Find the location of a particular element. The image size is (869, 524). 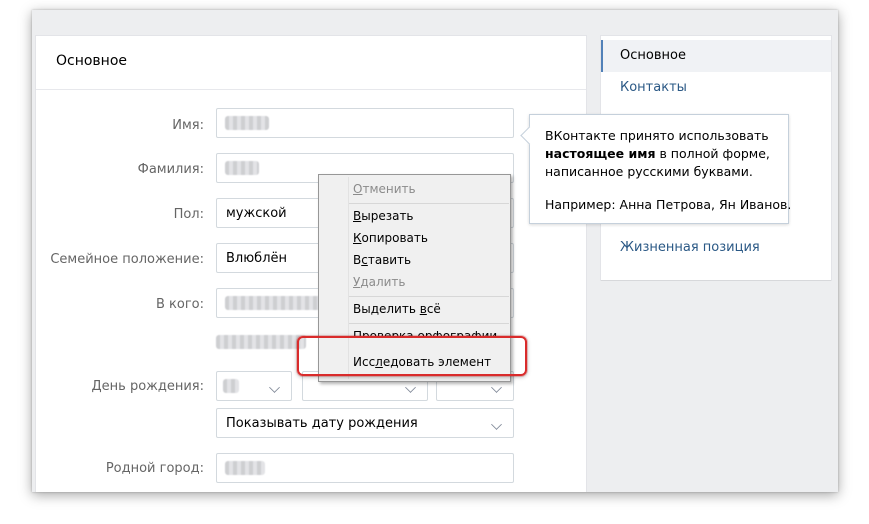

blurred-partner-link is located at coordinates (261, 342).